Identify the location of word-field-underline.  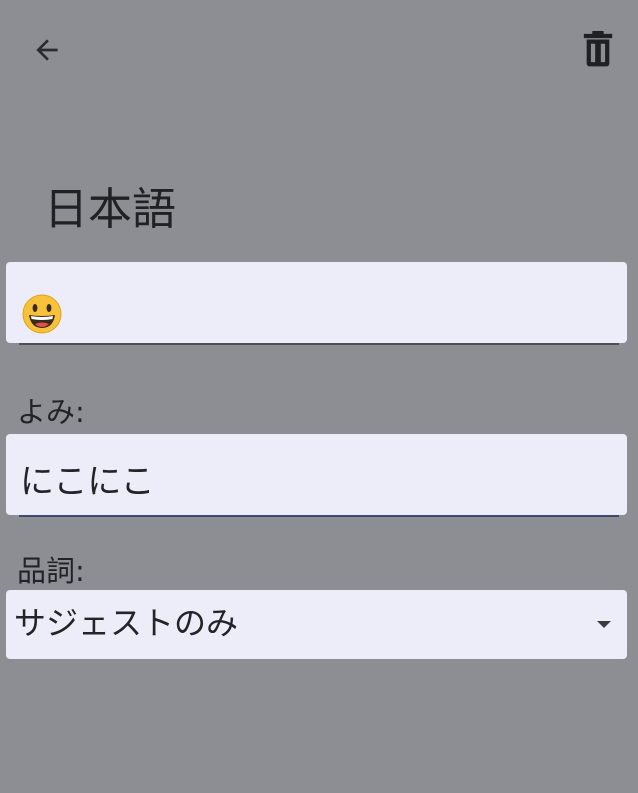
(319, 344).